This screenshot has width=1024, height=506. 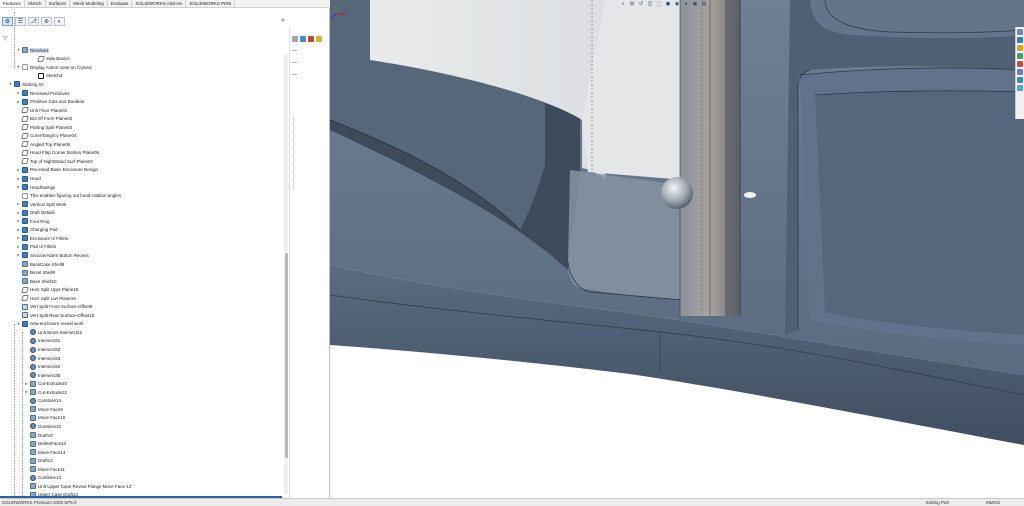 What do you see at coordinates (142, 221) in the screenshot?
I see `tree-item: ▸ Foot Ring` at bounding box center [142, 221].